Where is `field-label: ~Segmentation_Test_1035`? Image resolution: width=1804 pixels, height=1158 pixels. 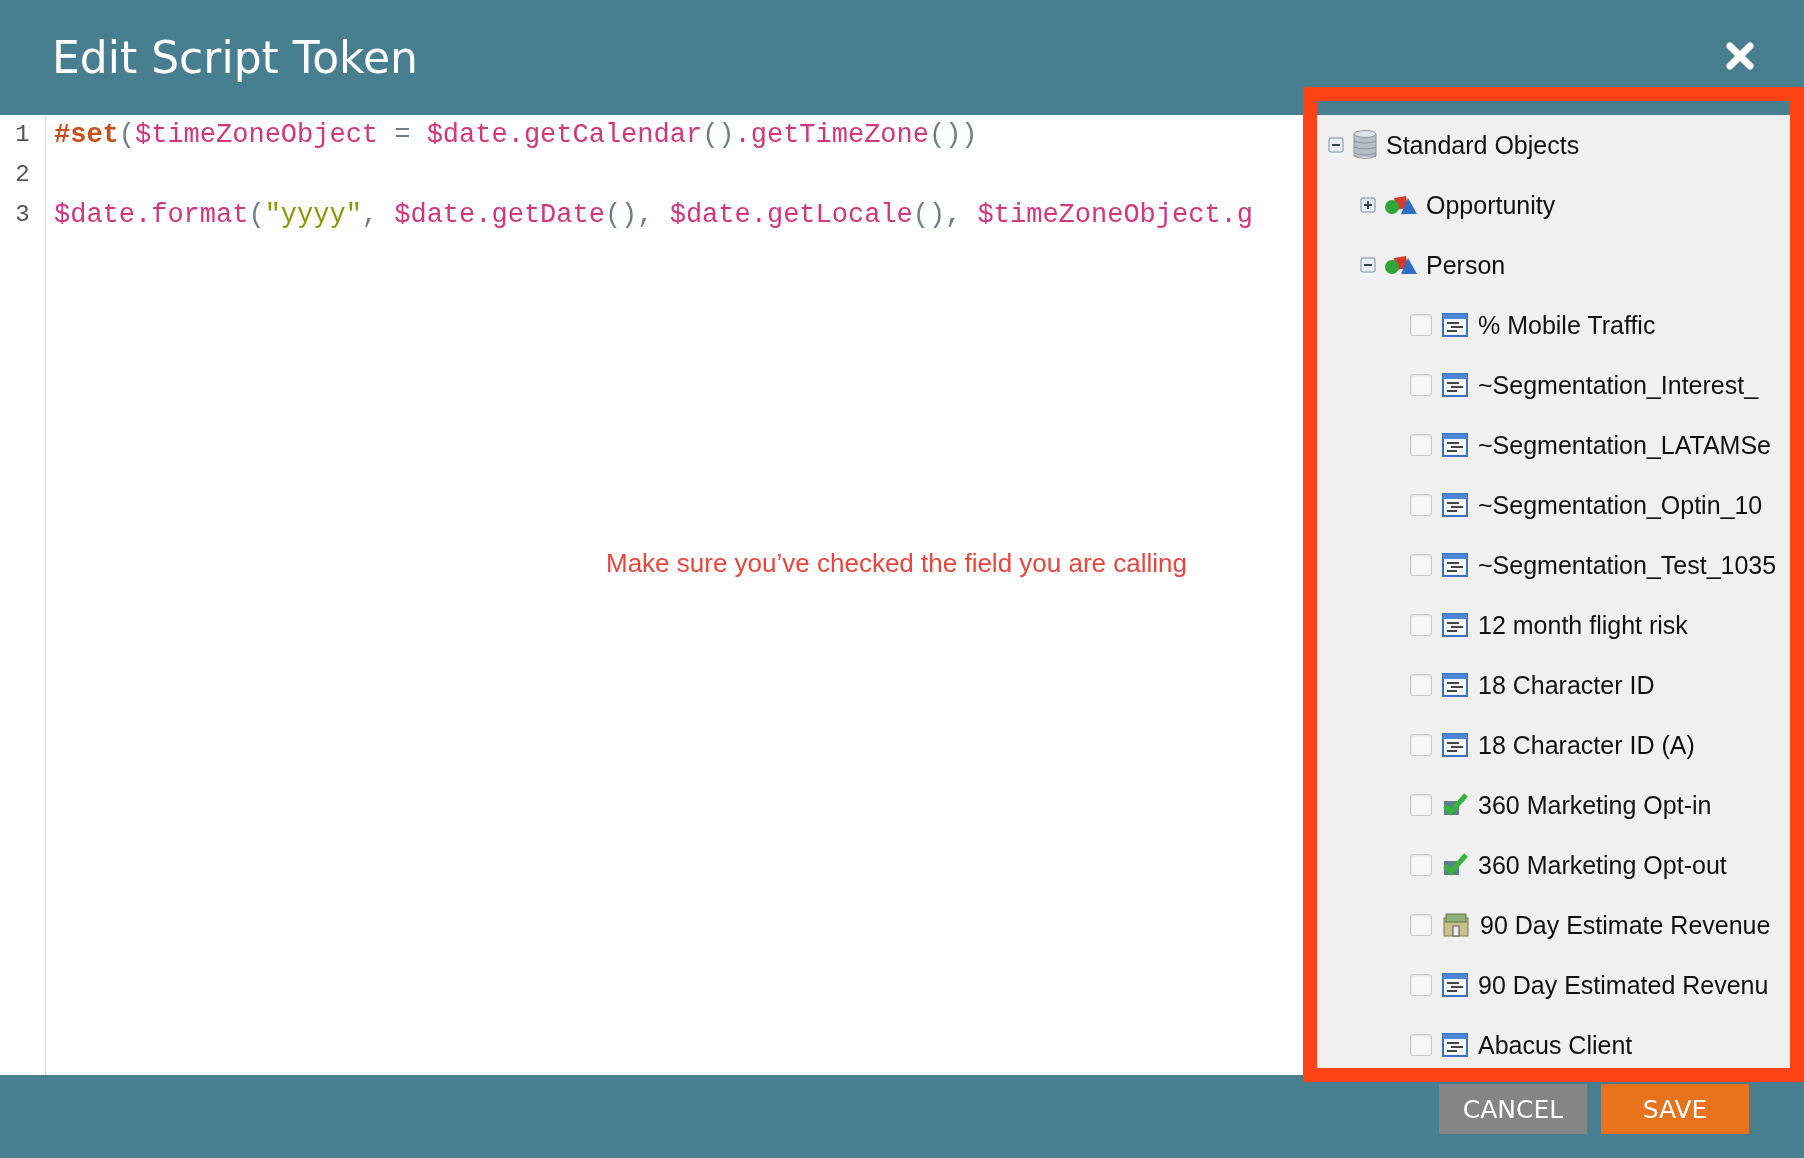
field-label: ~Segmentation_Test_1035 is located at coordinates (1627, 565).